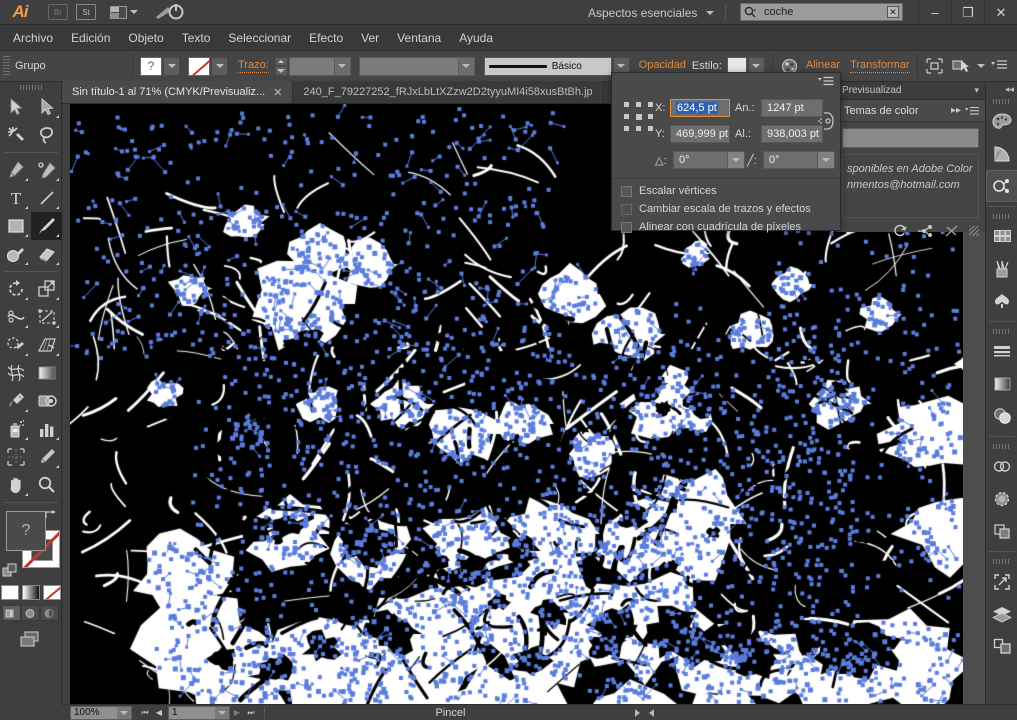 Image resolution: width=1017 pixels, height=720 pixels. I want to click on chevron-down-icon: ▾, so click(976, 90).